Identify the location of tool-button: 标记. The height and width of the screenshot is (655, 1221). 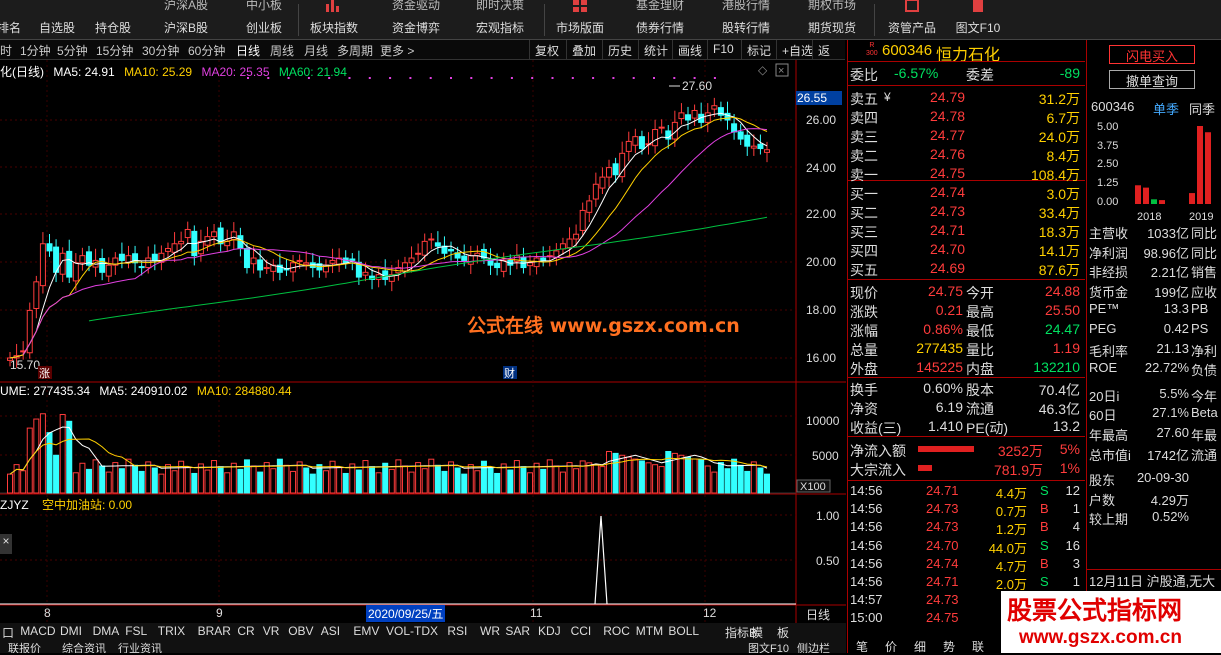
(758, 50).